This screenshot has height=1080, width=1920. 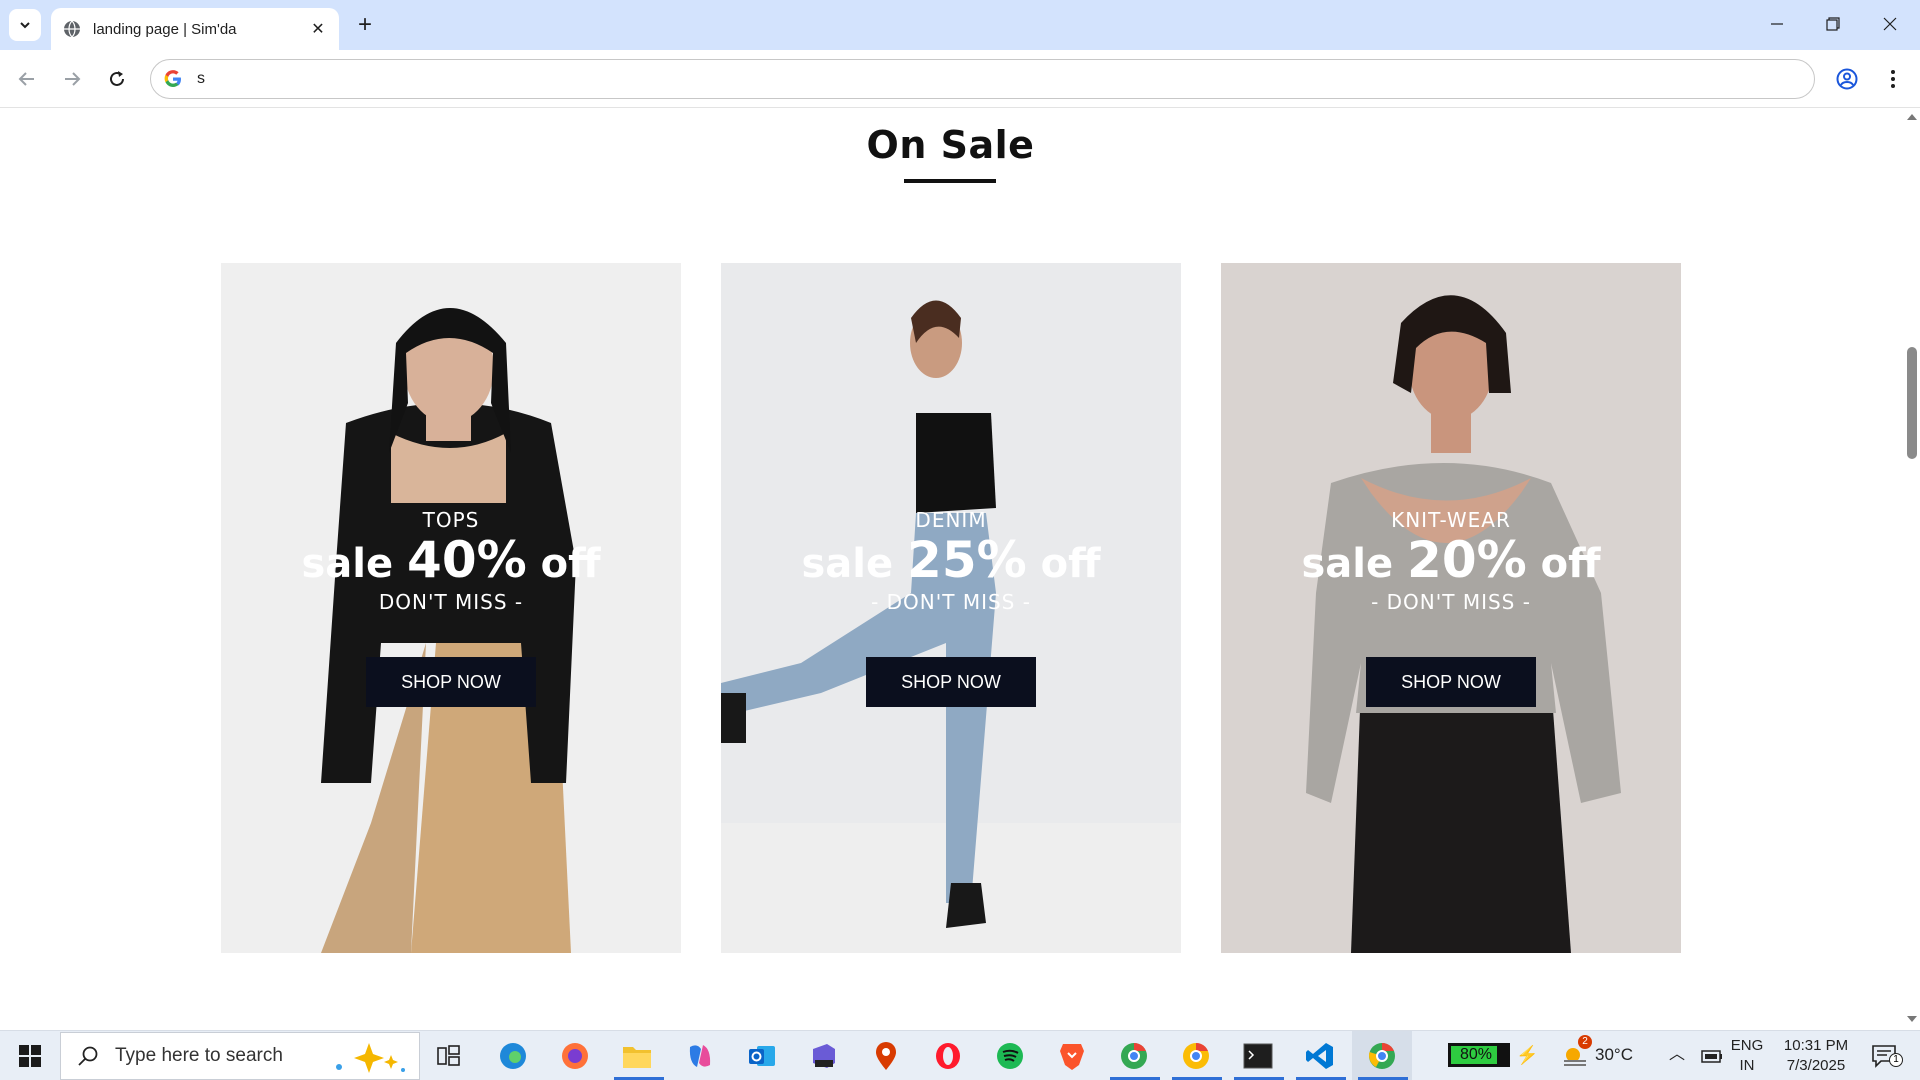 What do you see at coordinates (950, 145) in the screenshot?
I see `section-title: On Sale` at bounding box center [950, 145].